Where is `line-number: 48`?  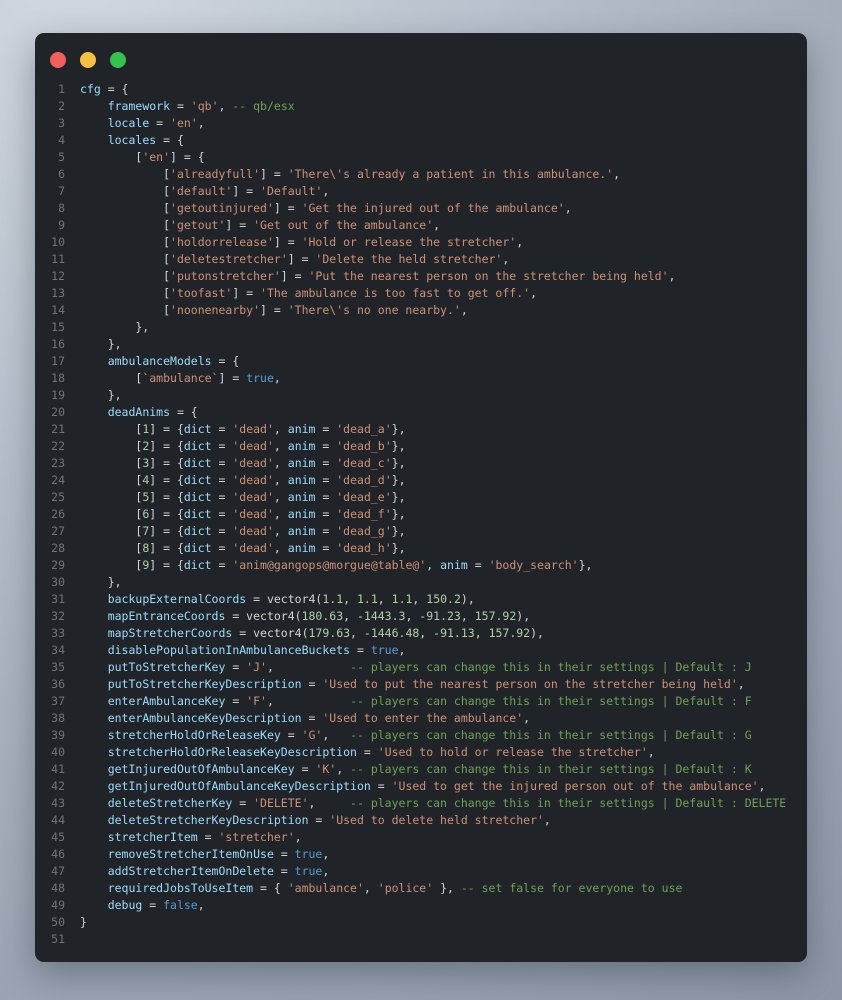 line-number: 48 is located at coordinates (58, 888).